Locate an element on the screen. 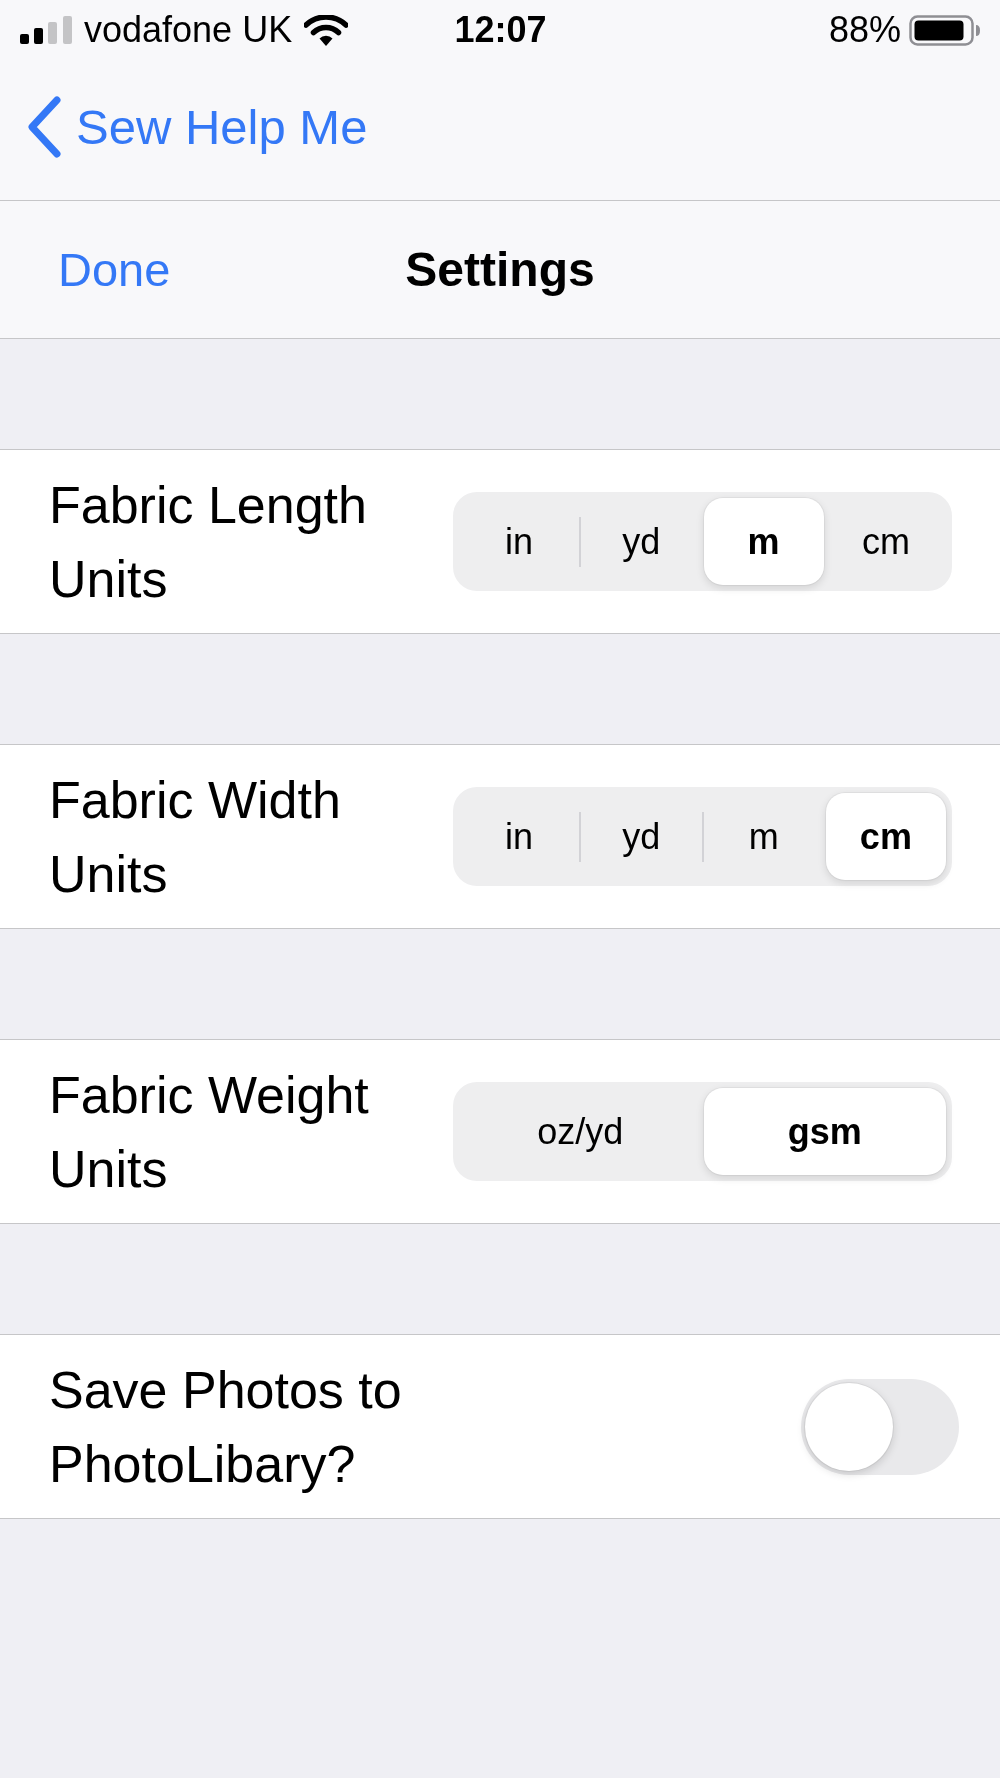  setting-label: Fabric Length Units is located at coordinates (208, 542).